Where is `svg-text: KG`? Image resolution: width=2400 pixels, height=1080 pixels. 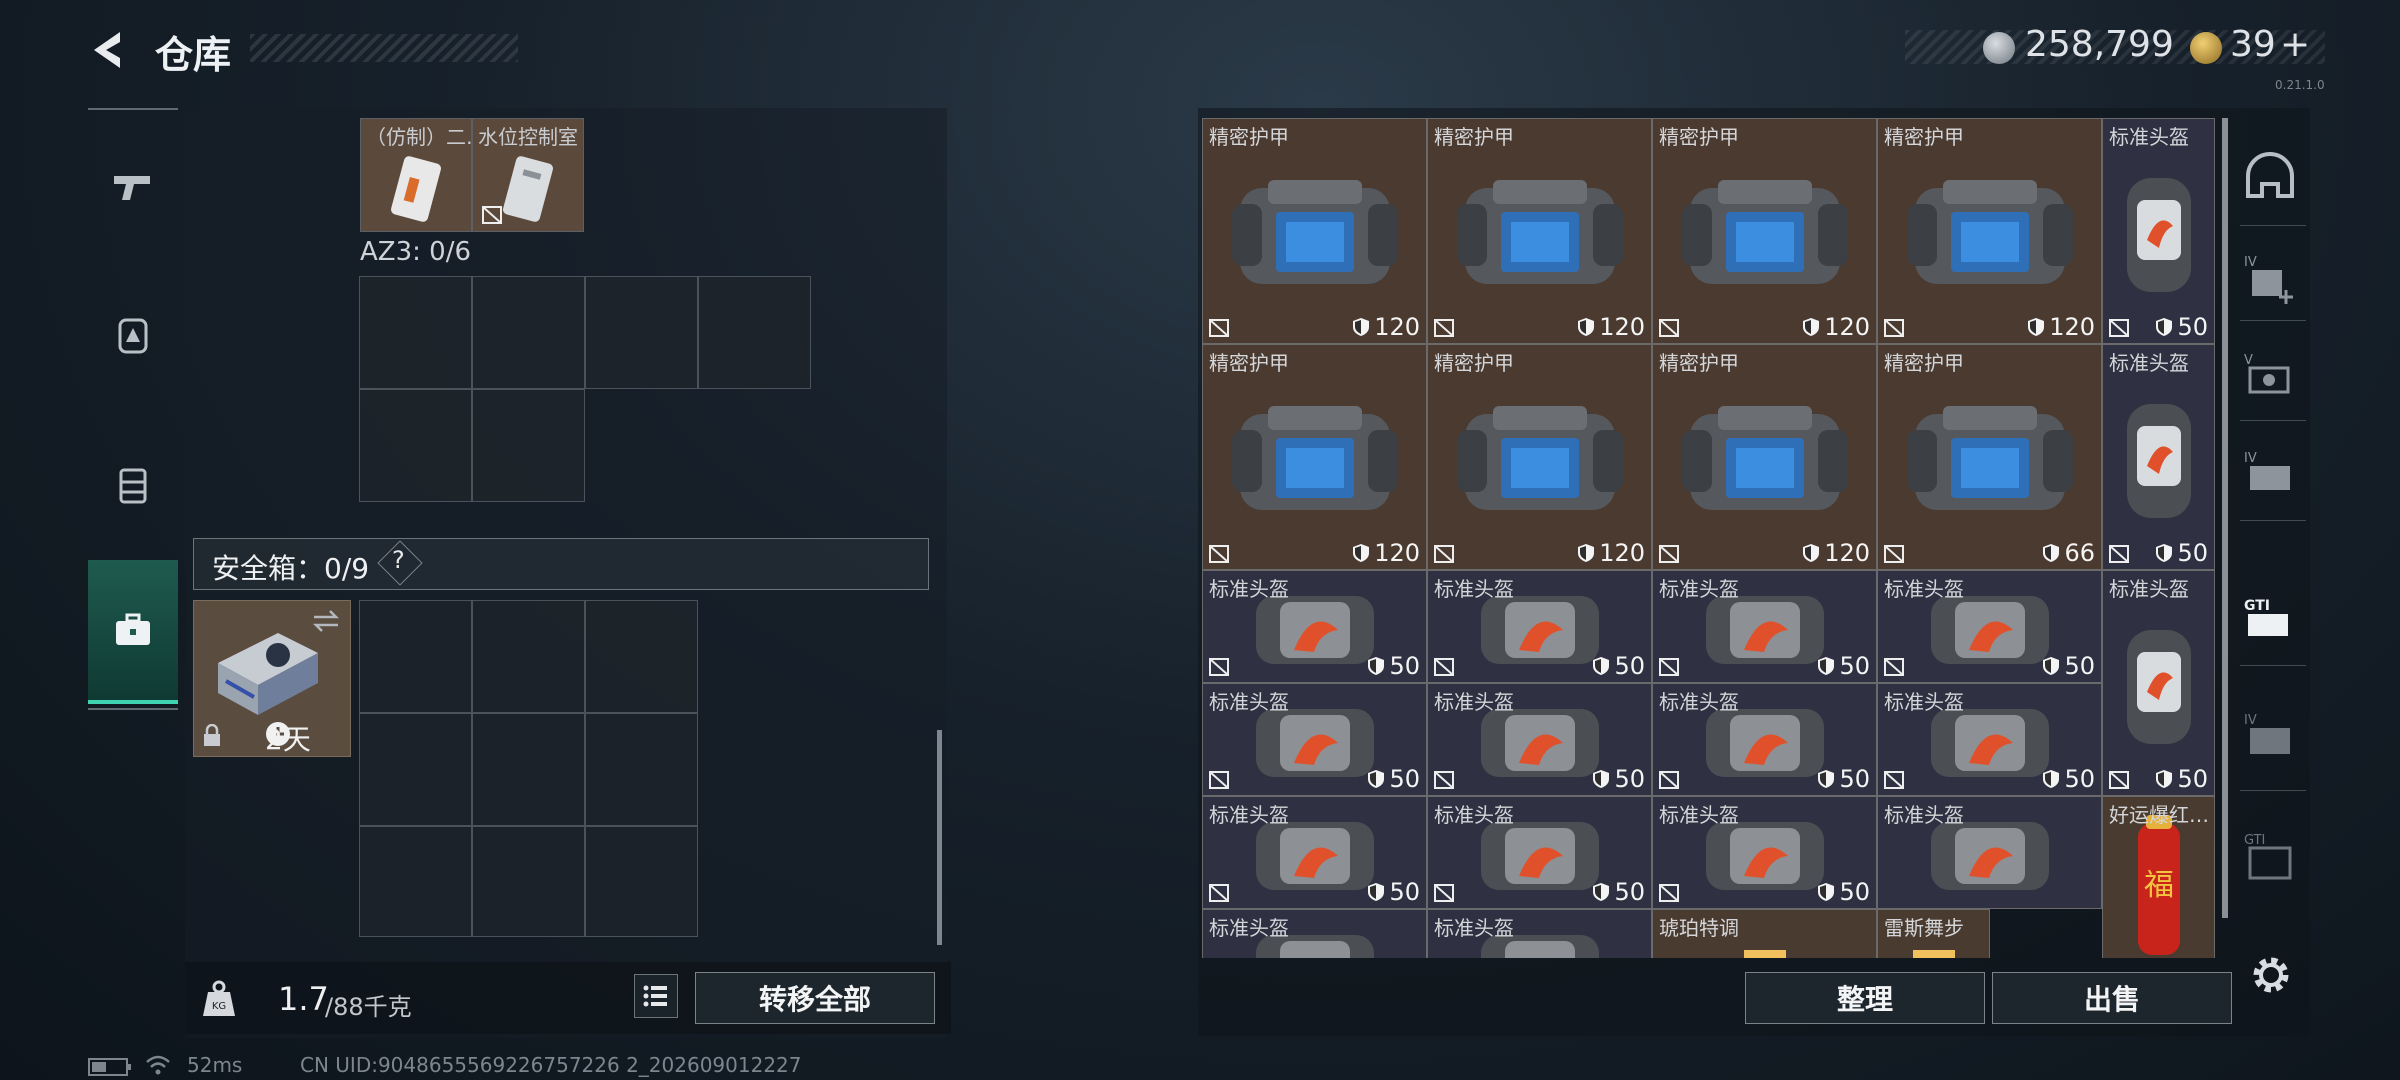
svg-text: KG is located at coordinates (219, 1006).